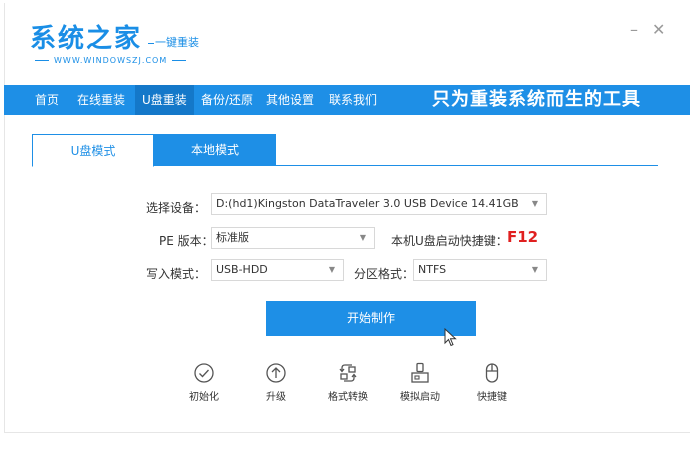 This screenshot has width=694, height=453. What do you see at coordinates (215, 150) in the screenshot?
I see `tab-local-mode: 本地模式` at bounding box center [215, 150].